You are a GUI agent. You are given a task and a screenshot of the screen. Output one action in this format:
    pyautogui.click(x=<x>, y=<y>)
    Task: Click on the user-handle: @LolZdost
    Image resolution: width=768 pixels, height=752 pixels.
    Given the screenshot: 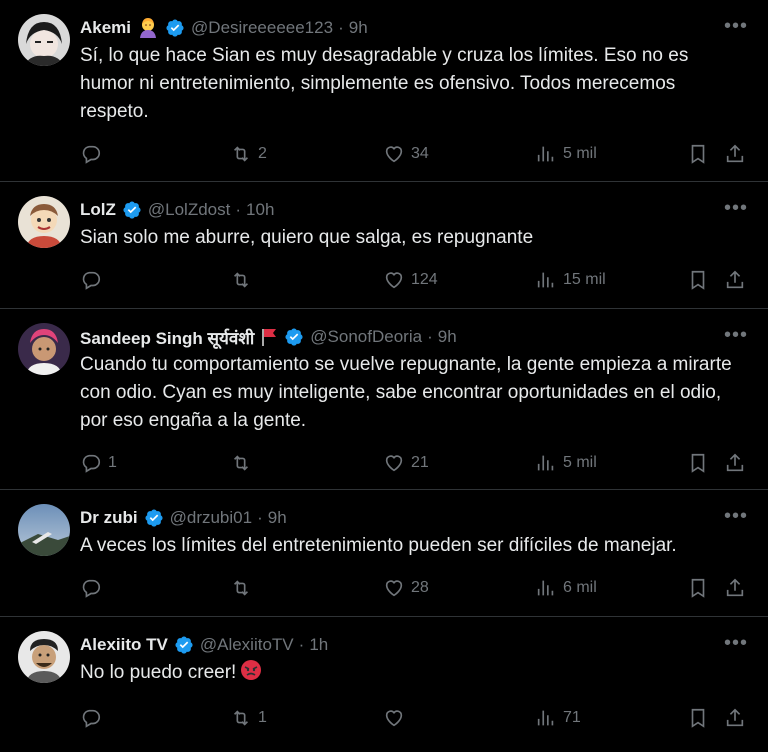 What is the action you would take?
    pyautogui.click(x=189, y=210)
    